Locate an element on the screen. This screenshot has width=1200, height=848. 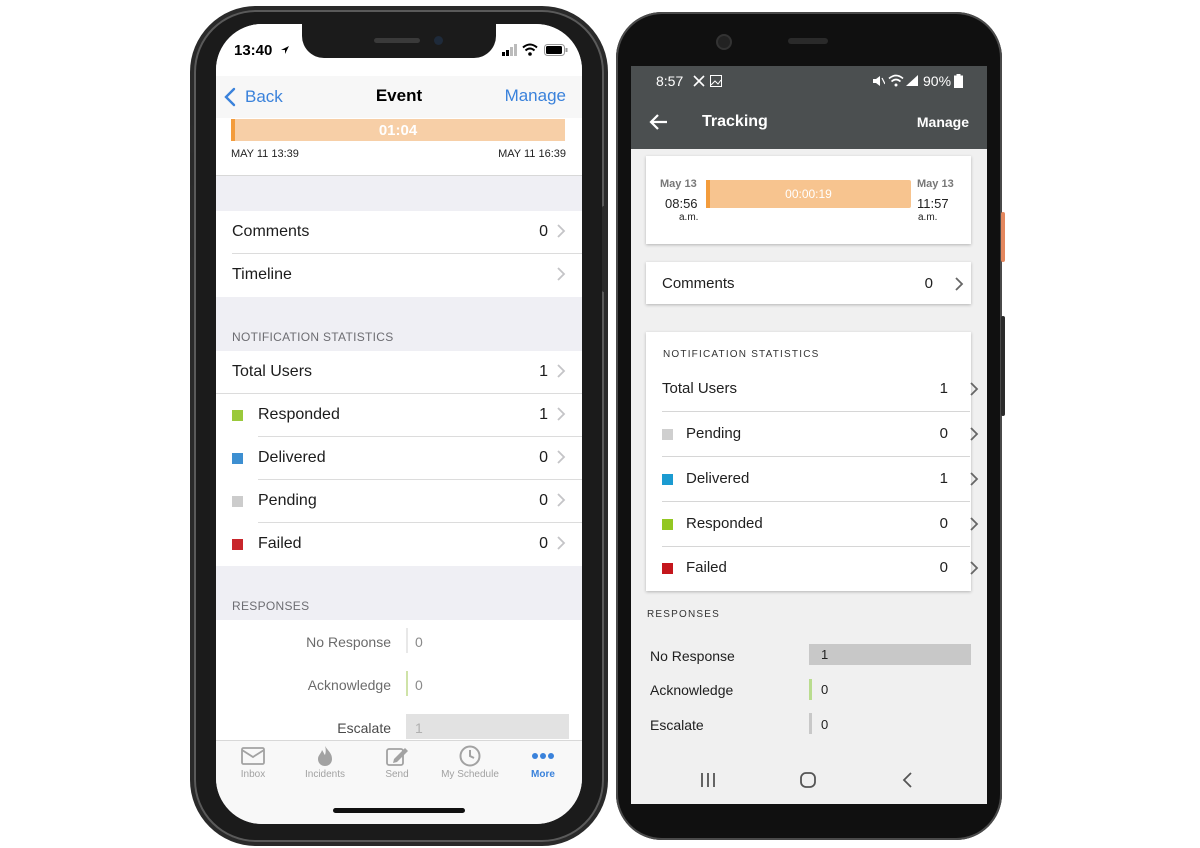
tab-inbox: Inbox is located at coordinates (253, 762).